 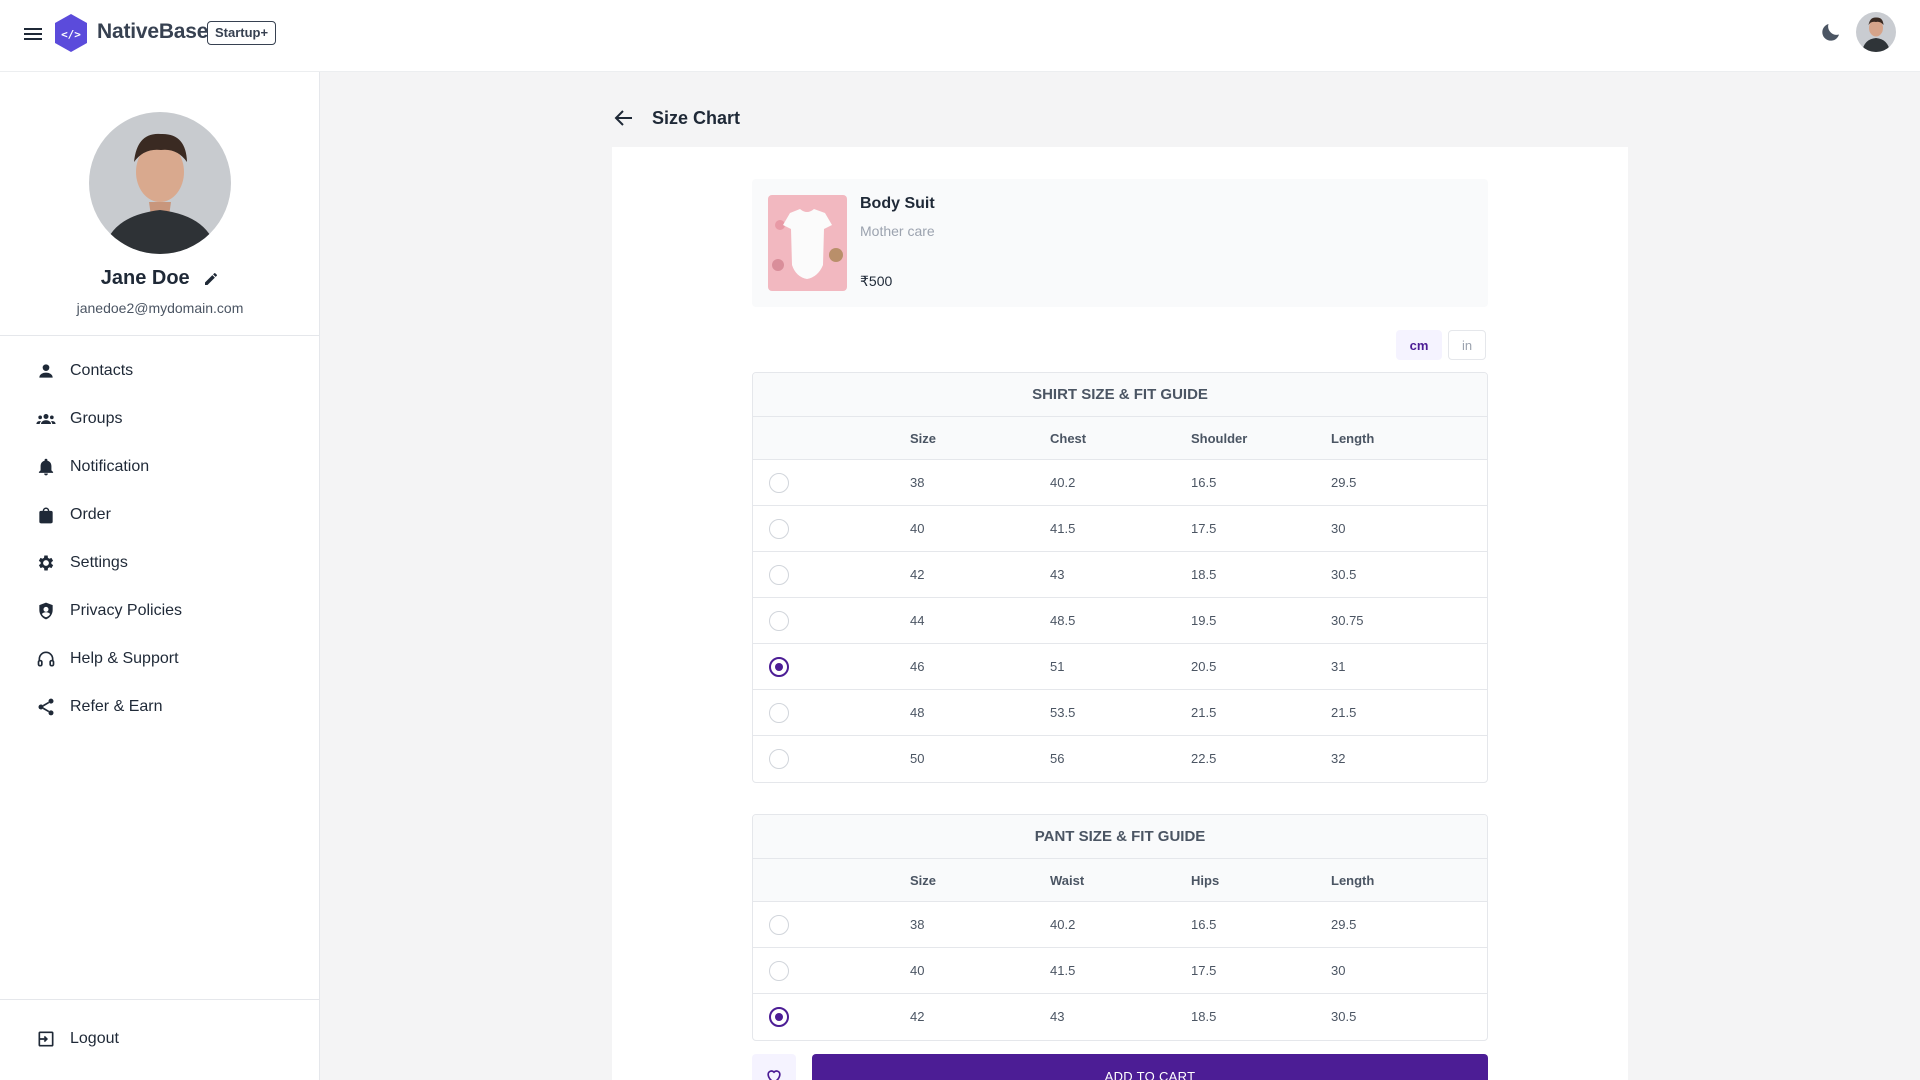 I want to click on hips-cell: 16.5, so click(x=1204, y=924).